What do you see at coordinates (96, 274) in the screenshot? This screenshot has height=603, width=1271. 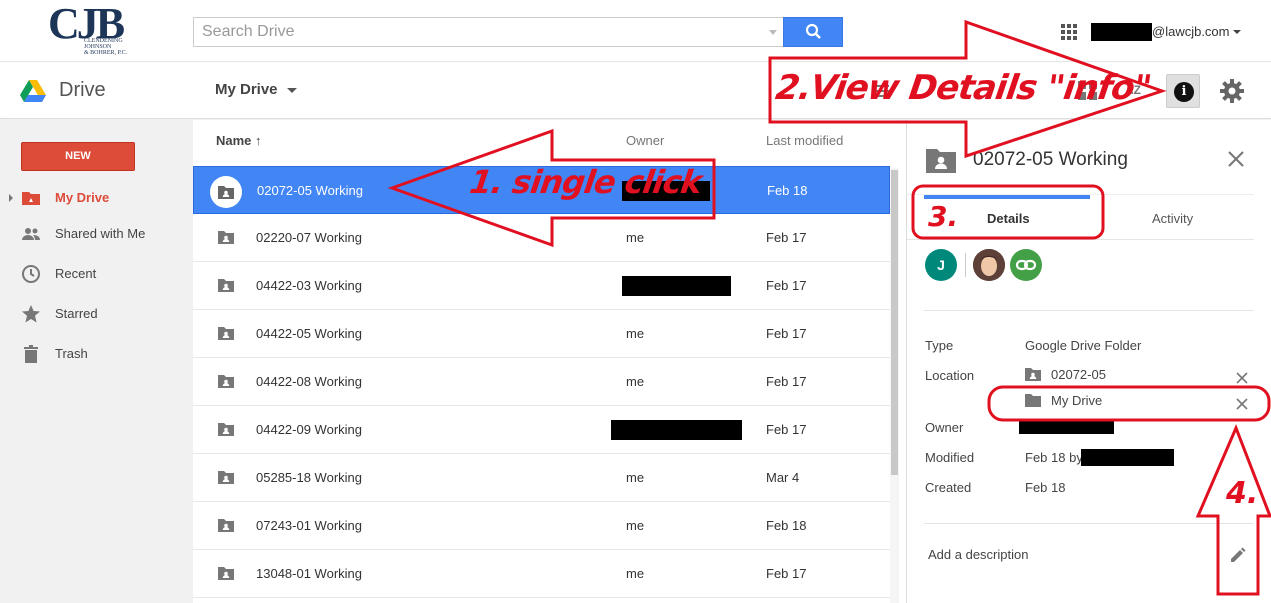 I see `sidebar-item-recent: Recent` at bounding box center [96, 274].